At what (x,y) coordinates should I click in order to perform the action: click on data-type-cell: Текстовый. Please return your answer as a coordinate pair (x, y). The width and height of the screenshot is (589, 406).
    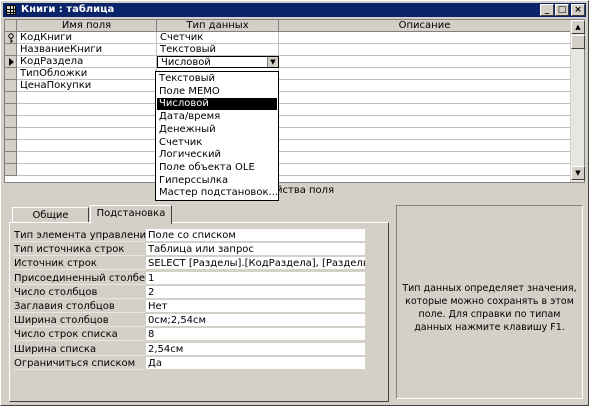
    Looking at the image, I should click on (218, 50).